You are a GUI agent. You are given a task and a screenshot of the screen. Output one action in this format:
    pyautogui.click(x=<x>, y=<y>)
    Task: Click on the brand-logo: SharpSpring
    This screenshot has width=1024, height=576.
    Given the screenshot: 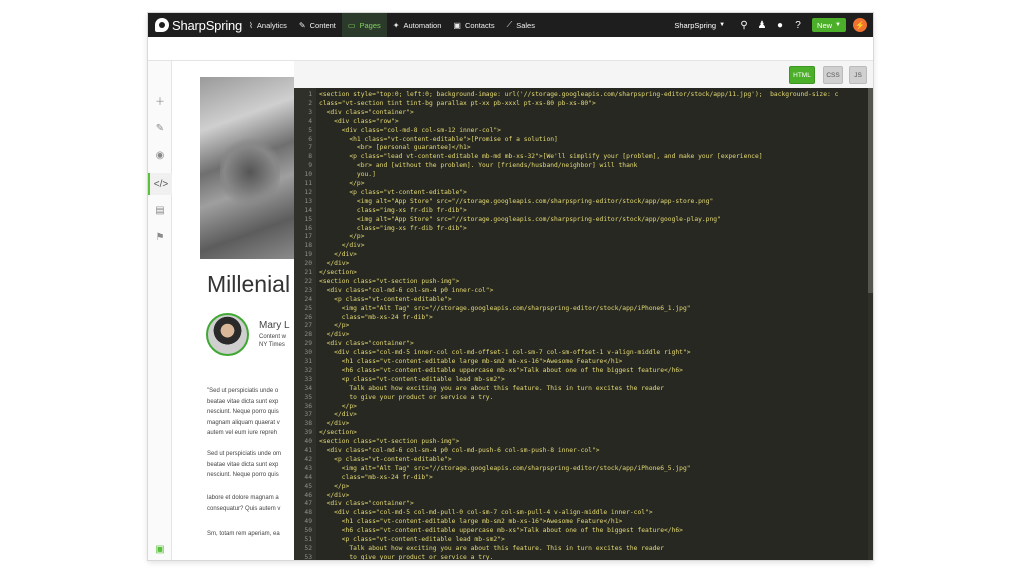 What is the action you would take?
    pyautogui.click(x=195, y=25)
    